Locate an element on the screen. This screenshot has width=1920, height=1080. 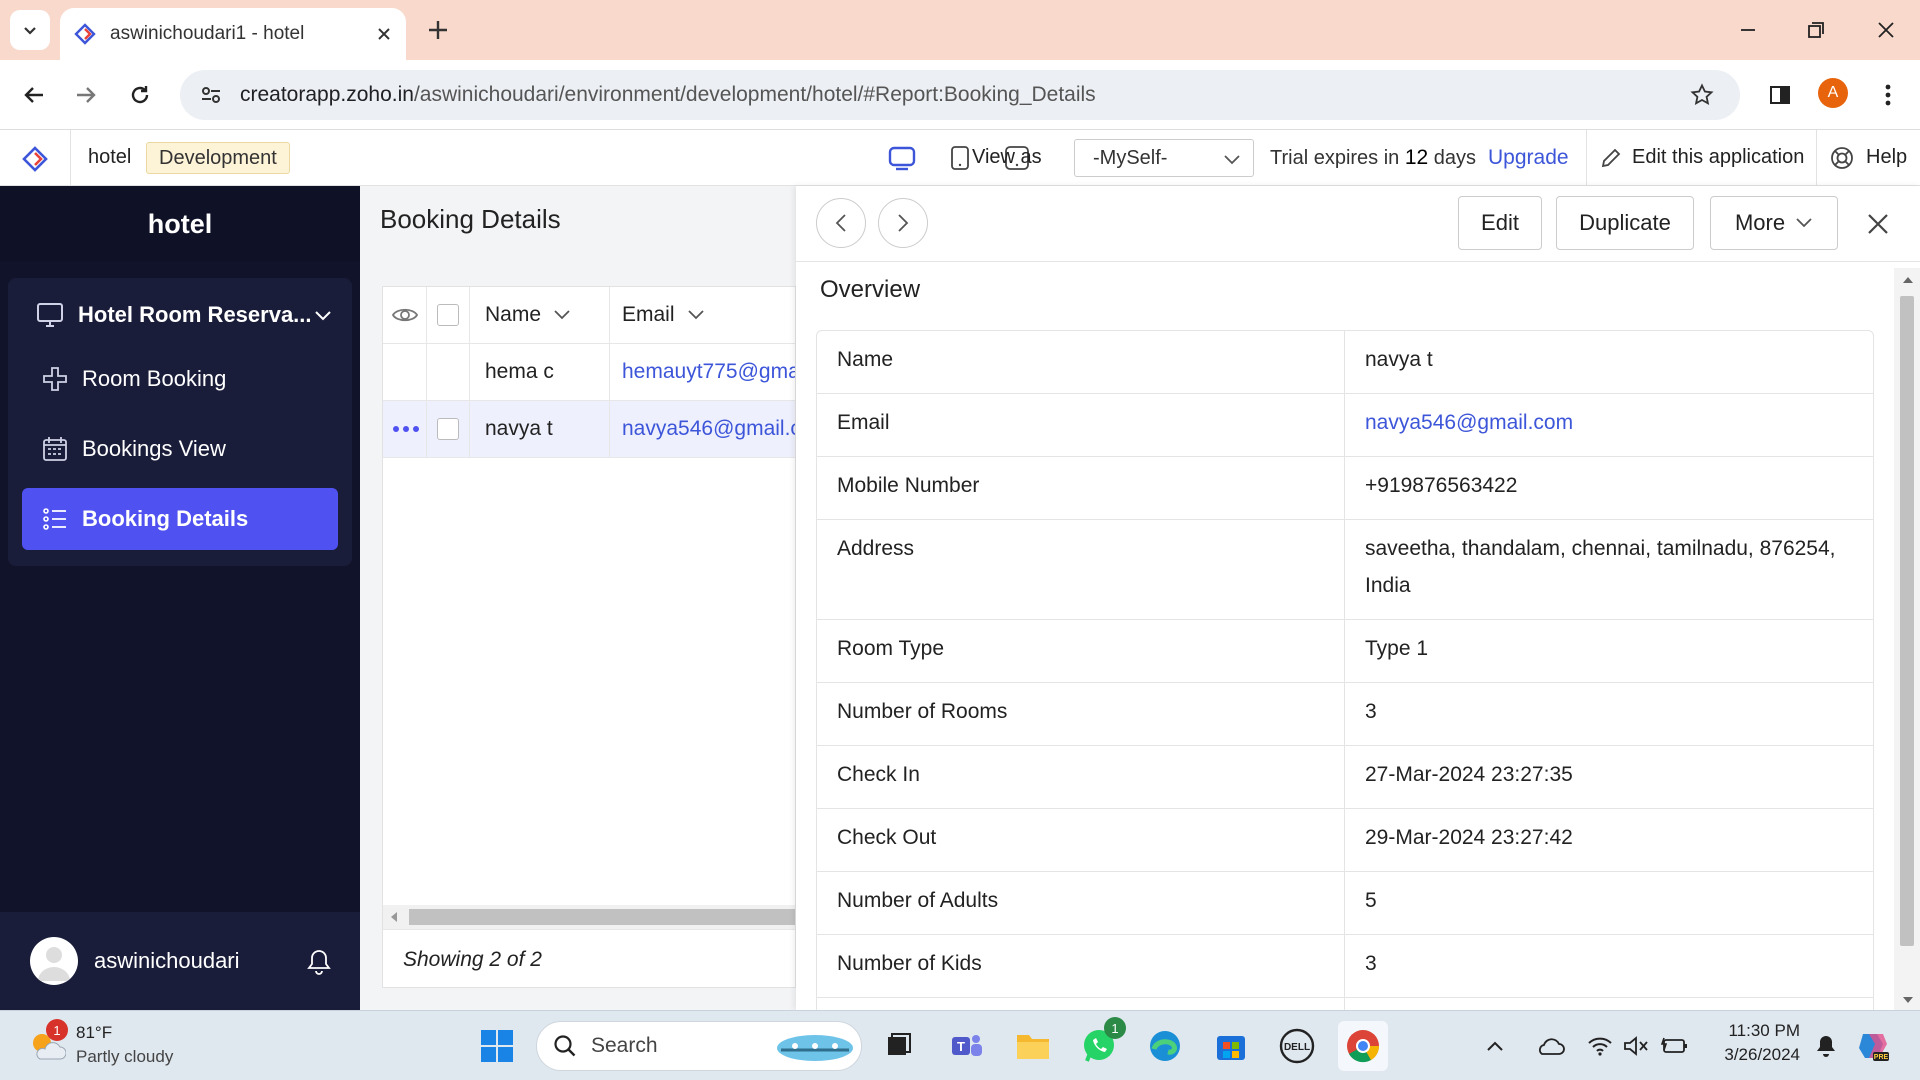
taskbar-search: Search is located at coordinates (699, 1046).